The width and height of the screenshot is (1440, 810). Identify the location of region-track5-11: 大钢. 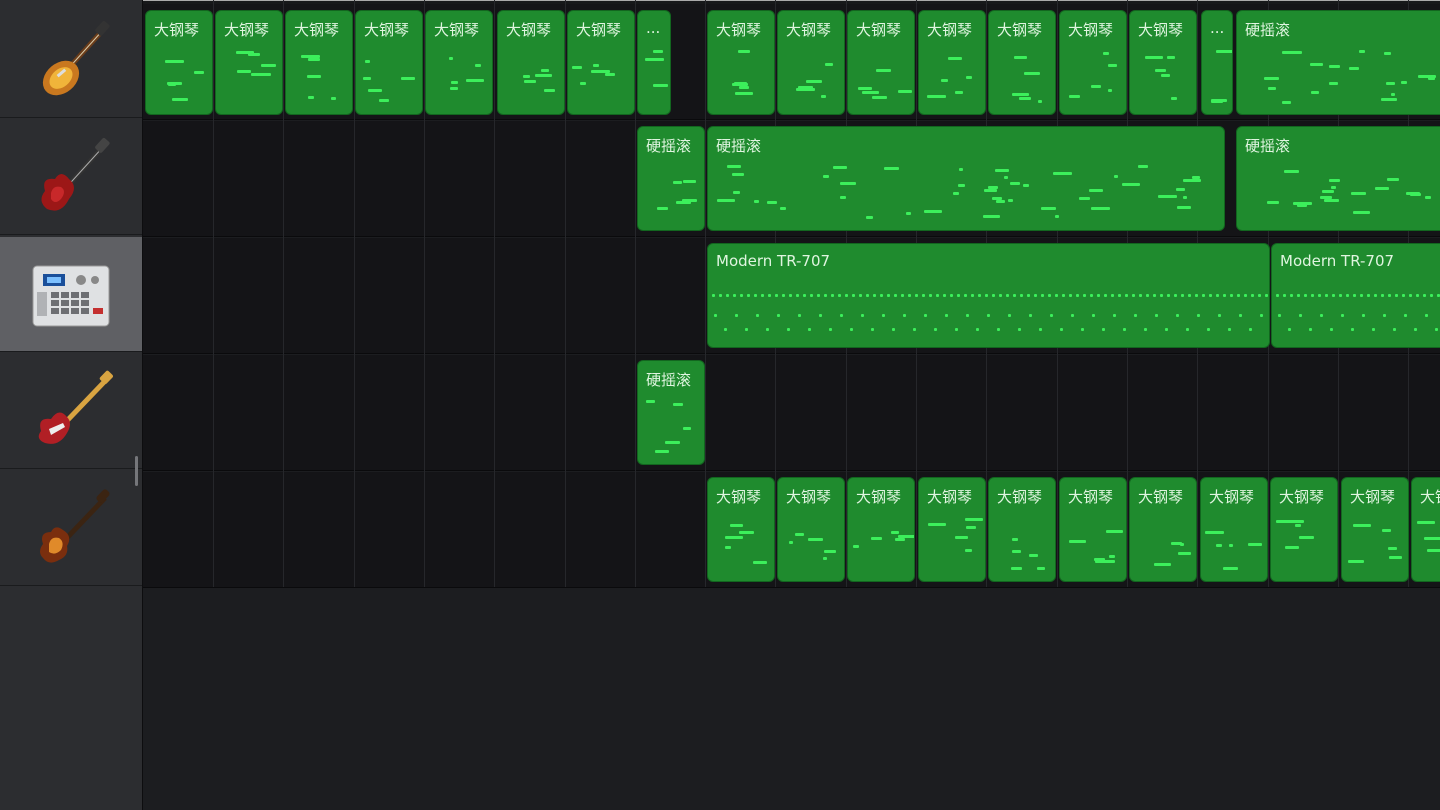
(1425, 529).